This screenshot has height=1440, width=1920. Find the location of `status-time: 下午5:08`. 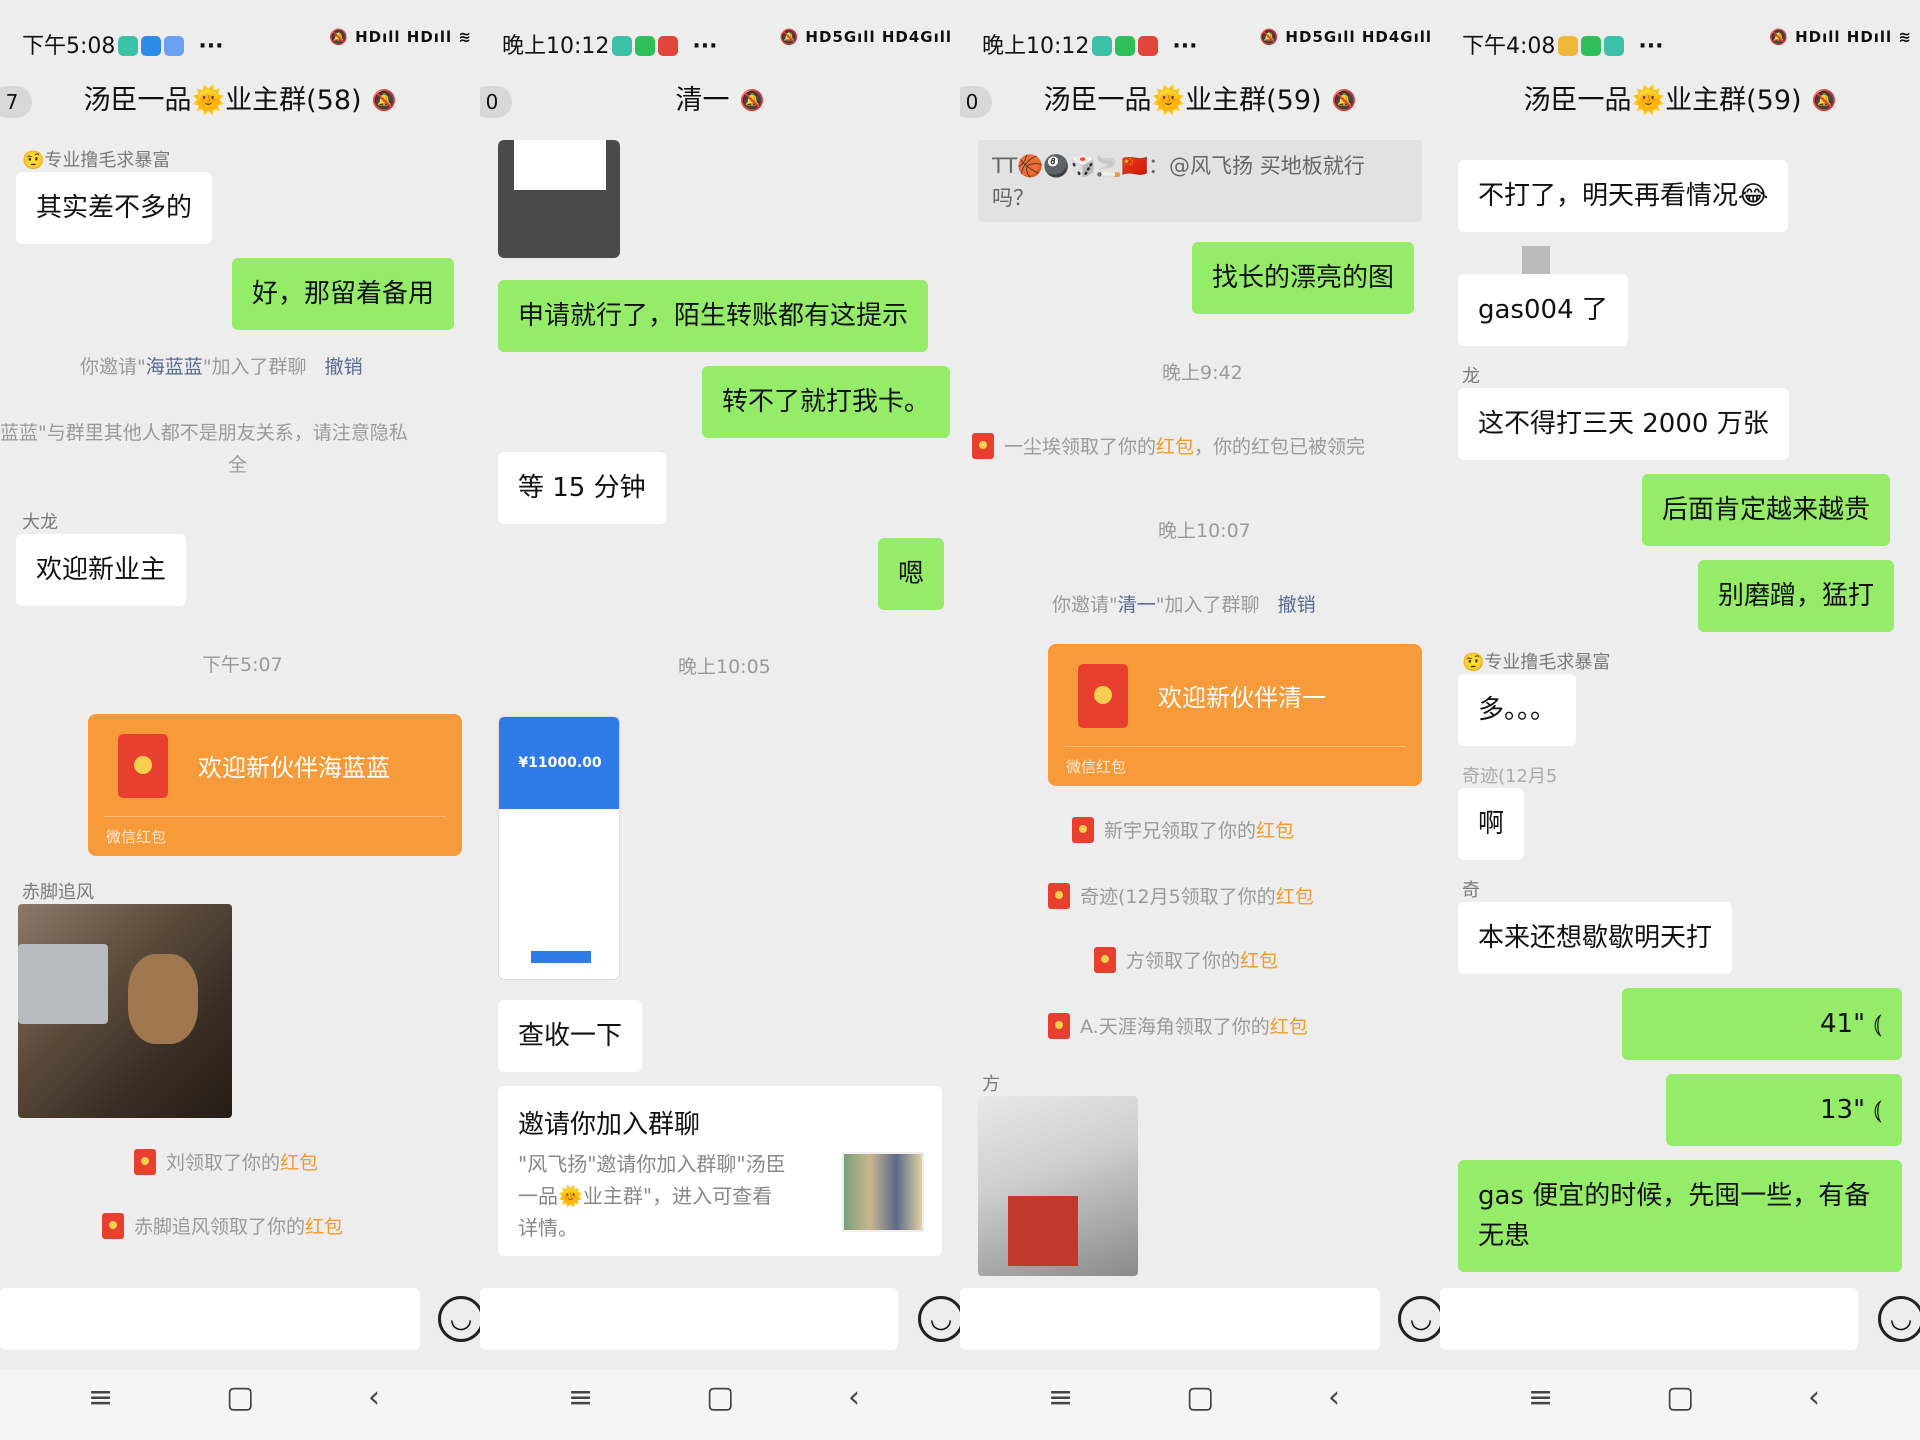

status-time: 下午5:08 is located at coordinates (69, 46).